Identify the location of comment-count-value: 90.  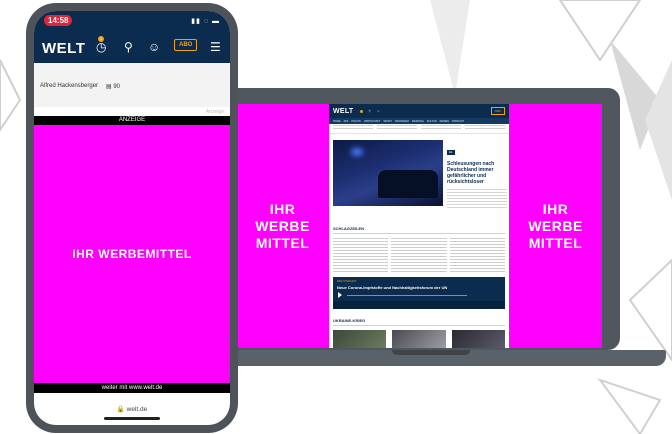
(117, 87).